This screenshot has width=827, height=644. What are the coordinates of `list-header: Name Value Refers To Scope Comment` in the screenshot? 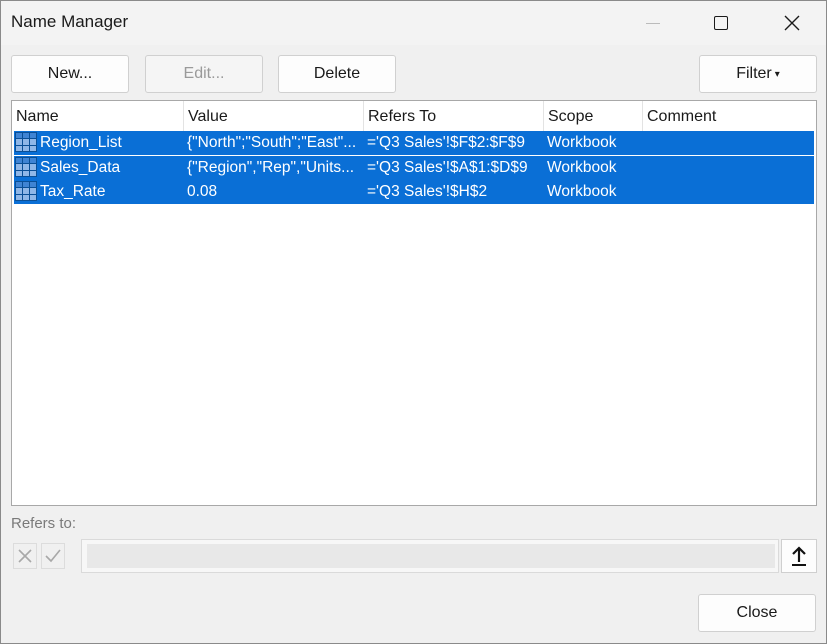 It's located at (414, 116).